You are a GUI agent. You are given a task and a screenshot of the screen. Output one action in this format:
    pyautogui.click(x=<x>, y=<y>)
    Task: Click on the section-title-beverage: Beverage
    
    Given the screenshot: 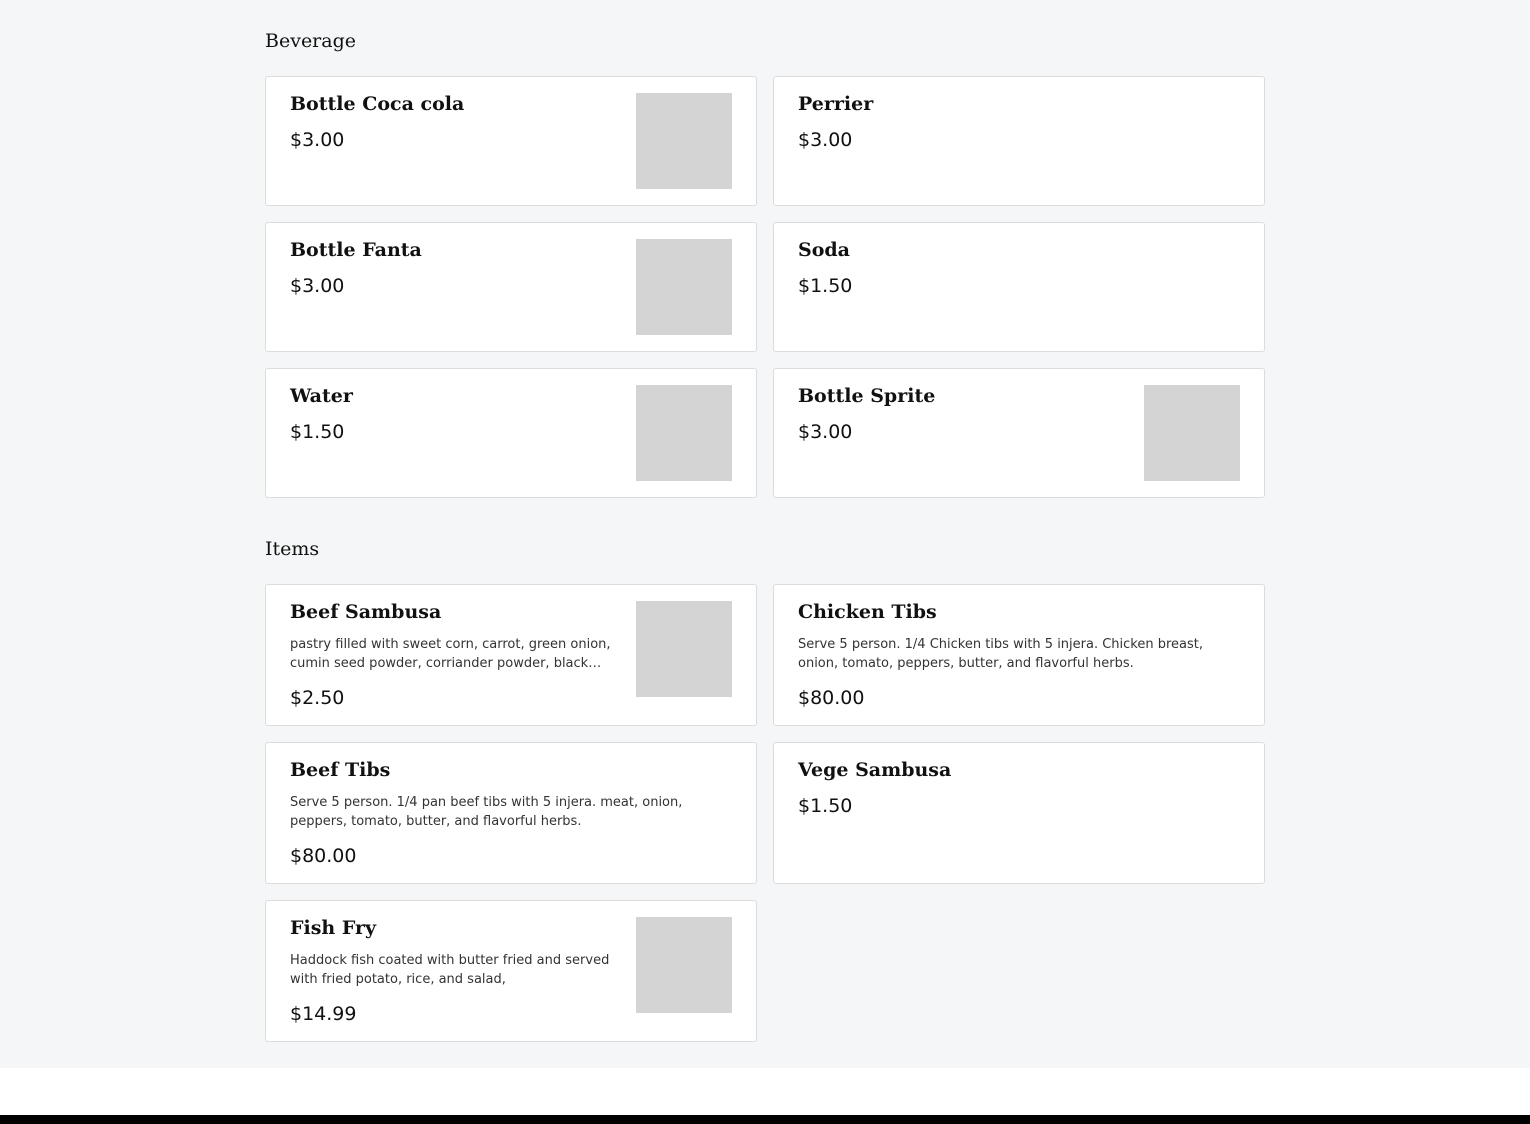 What is the action you would take?
    pyautogui.click(x=311, y=41)
    